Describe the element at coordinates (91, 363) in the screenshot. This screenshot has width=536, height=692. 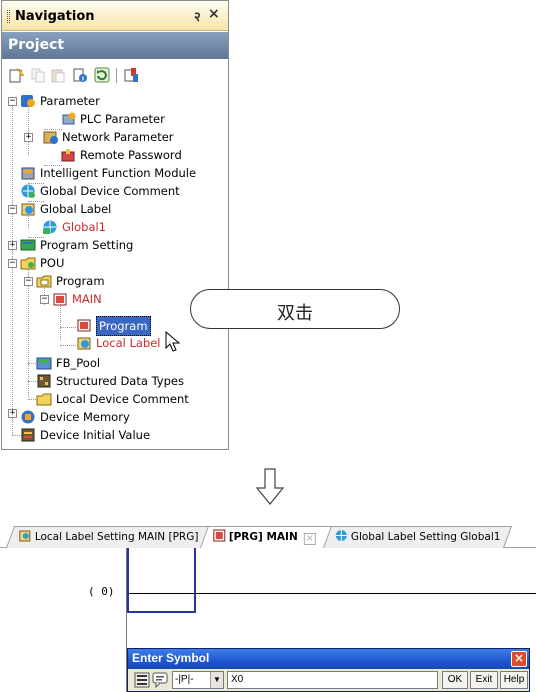
I see `tree-item-fb-pool: FB_Pool` at that location.